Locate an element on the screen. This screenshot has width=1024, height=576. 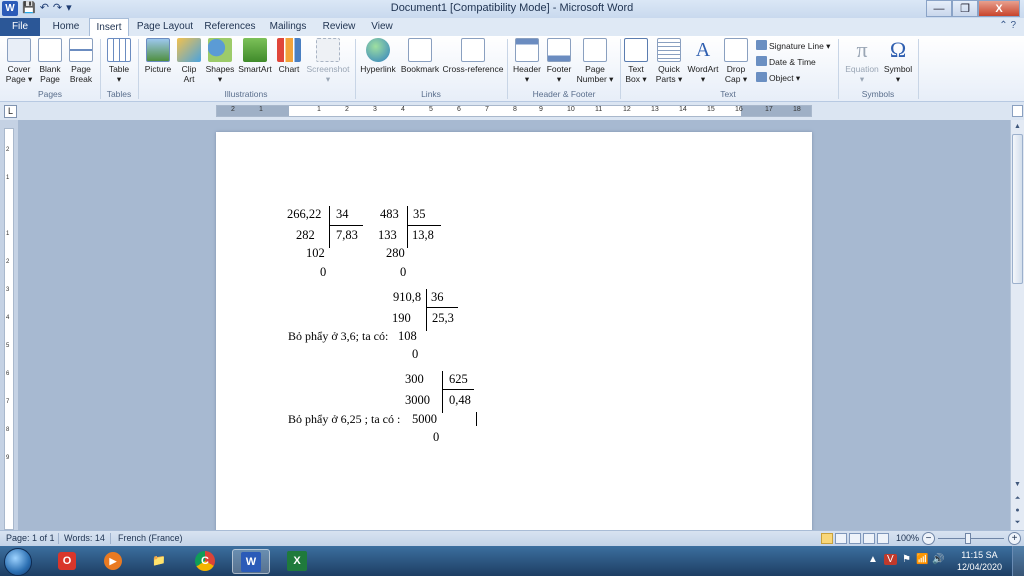
close-button: X is located at coordinates (999, 8).